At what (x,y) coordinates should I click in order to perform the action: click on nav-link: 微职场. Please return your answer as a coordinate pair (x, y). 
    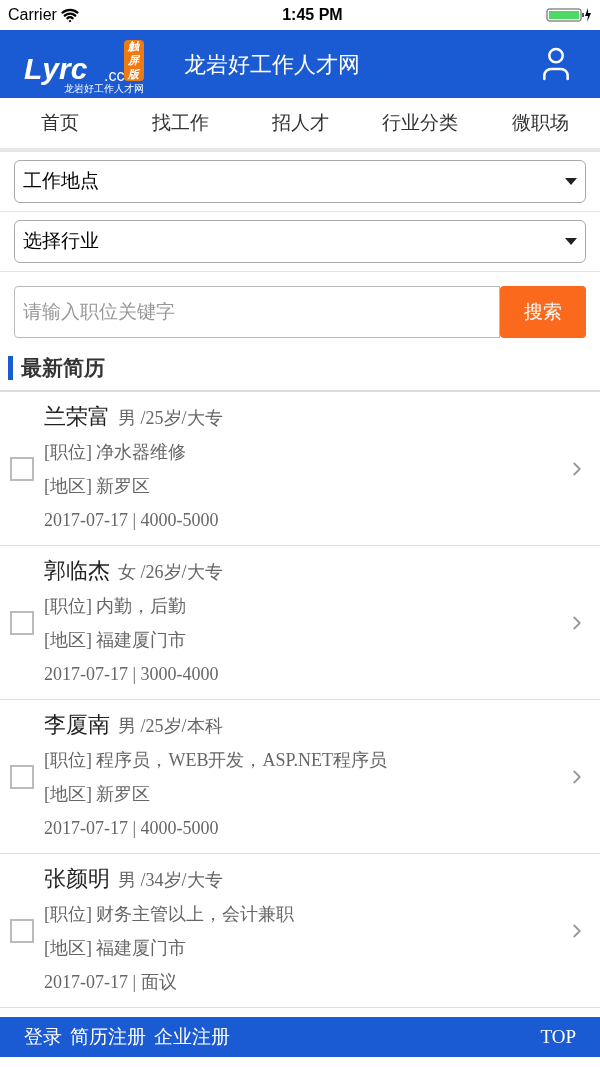
    Looking at the image, I should click on (540, 123).